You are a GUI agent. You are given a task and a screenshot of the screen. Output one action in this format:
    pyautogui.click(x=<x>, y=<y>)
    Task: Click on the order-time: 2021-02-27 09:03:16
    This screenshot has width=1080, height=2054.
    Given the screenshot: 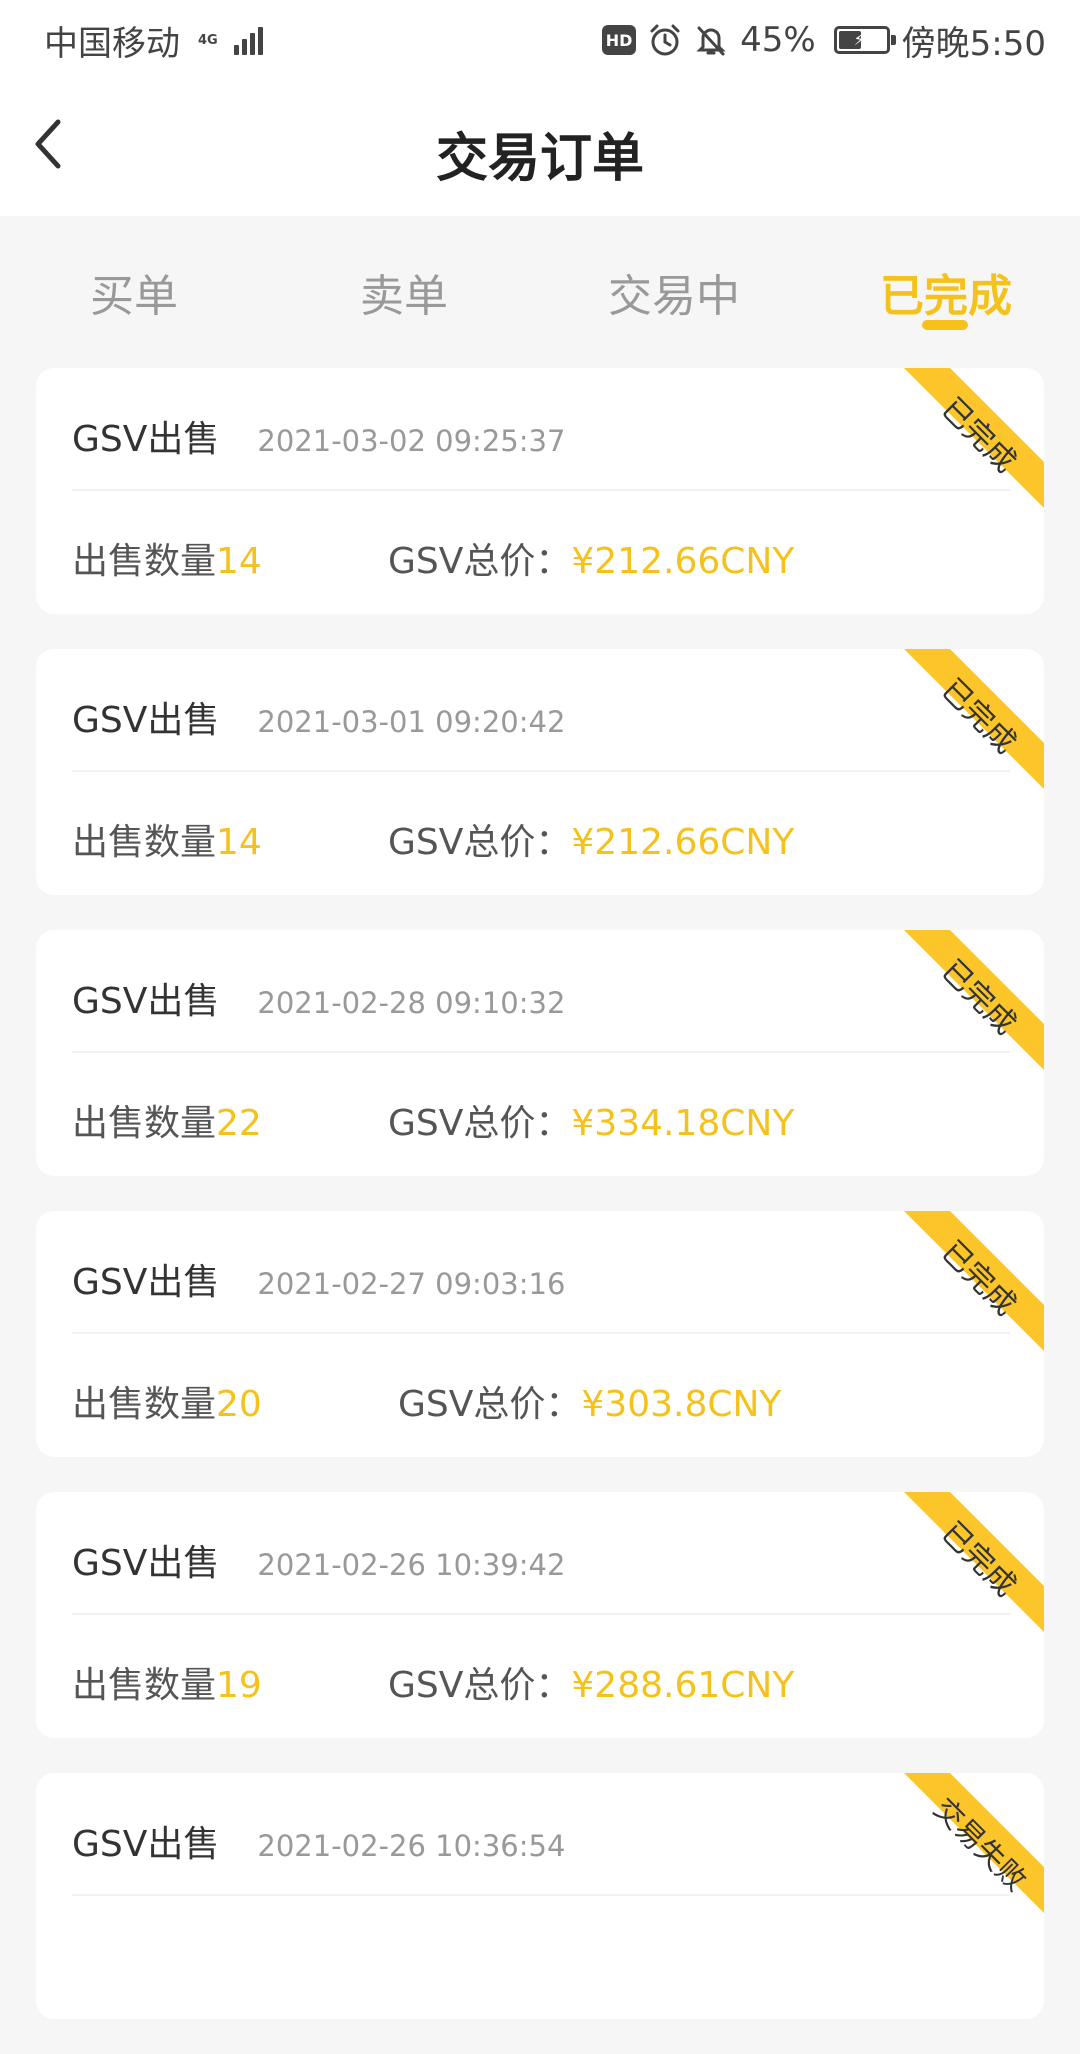 What is the action you would take?
    pyautogui.click(x=411, y=1284)
    